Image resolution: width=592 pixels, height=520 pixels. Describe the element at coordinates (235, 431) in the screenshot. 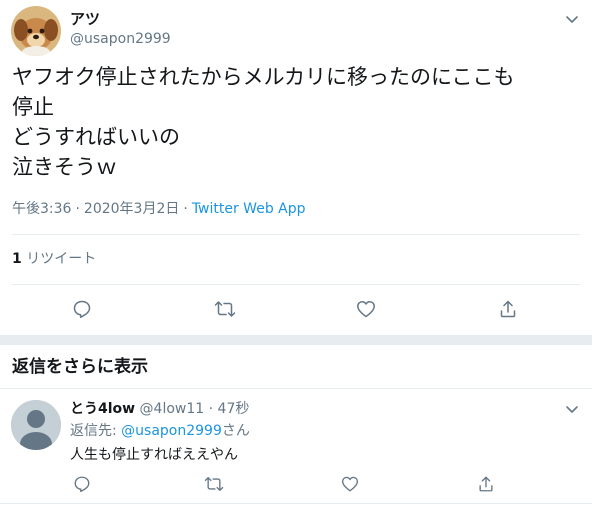

I see `replying-to-suffix: さん` at that location.